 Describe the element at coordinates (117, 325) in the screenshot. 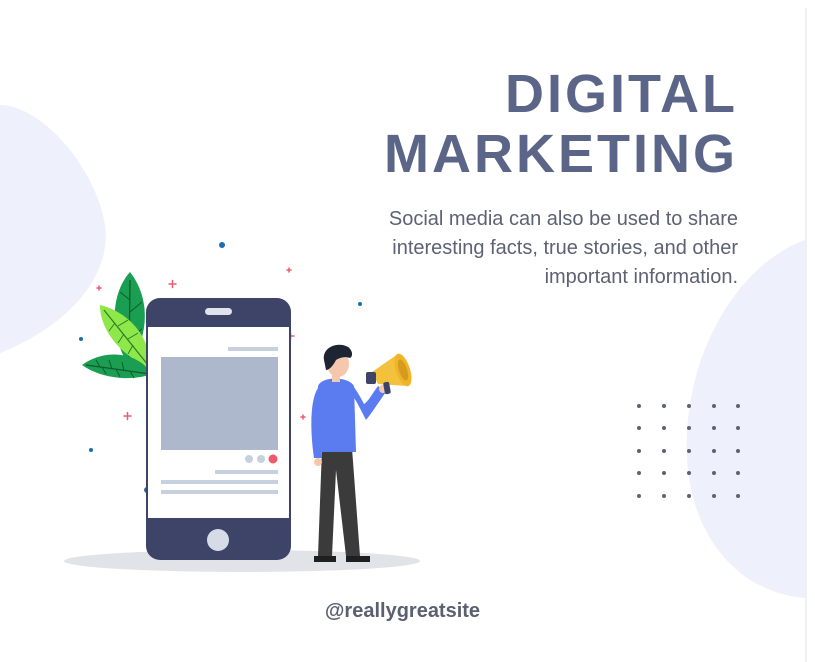

I see `leaf-icon` at that location.